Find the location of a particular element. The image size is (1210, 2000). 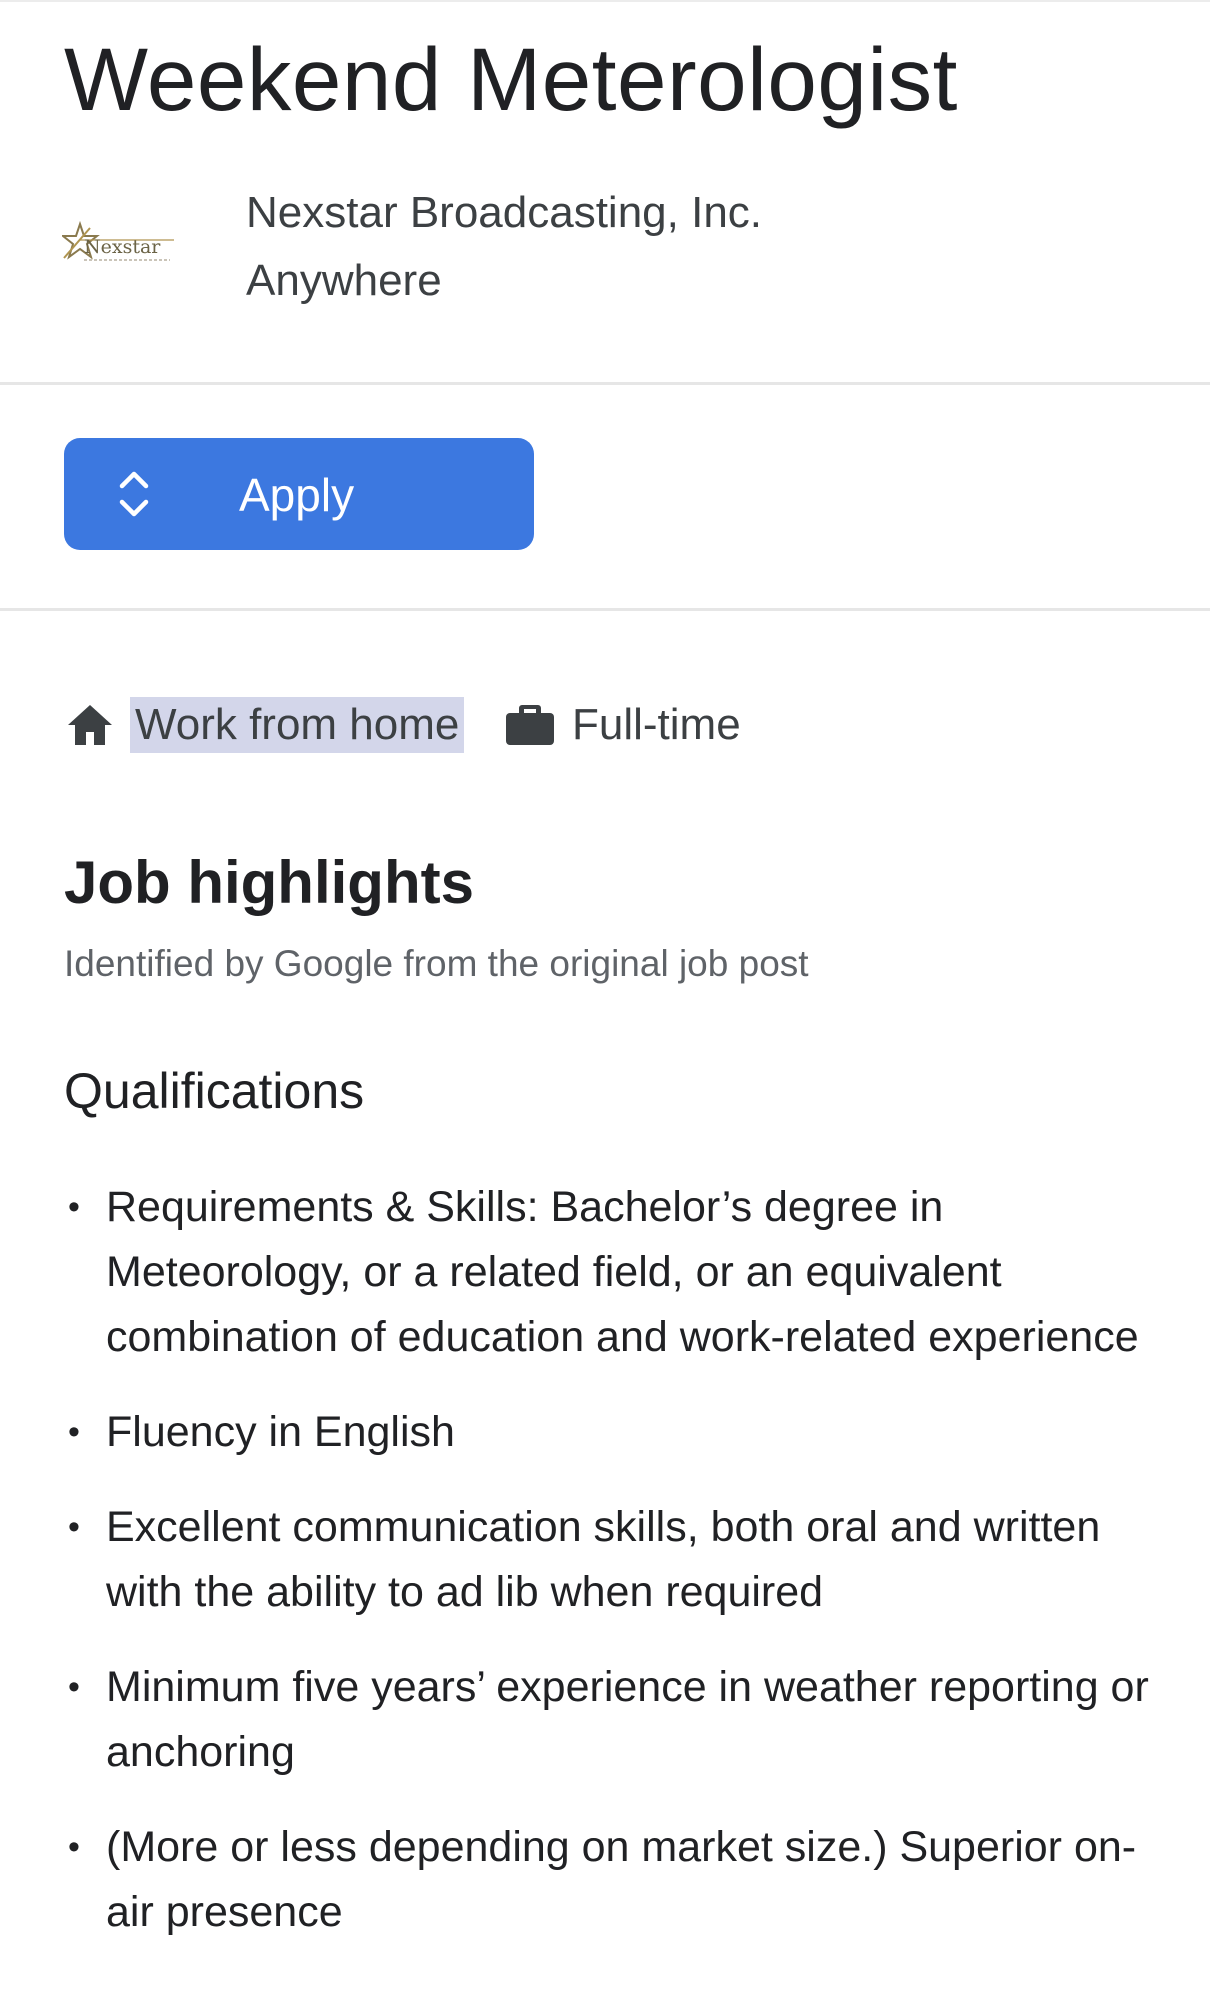

job-location: Anywhere is located at coordinates (344, 280).